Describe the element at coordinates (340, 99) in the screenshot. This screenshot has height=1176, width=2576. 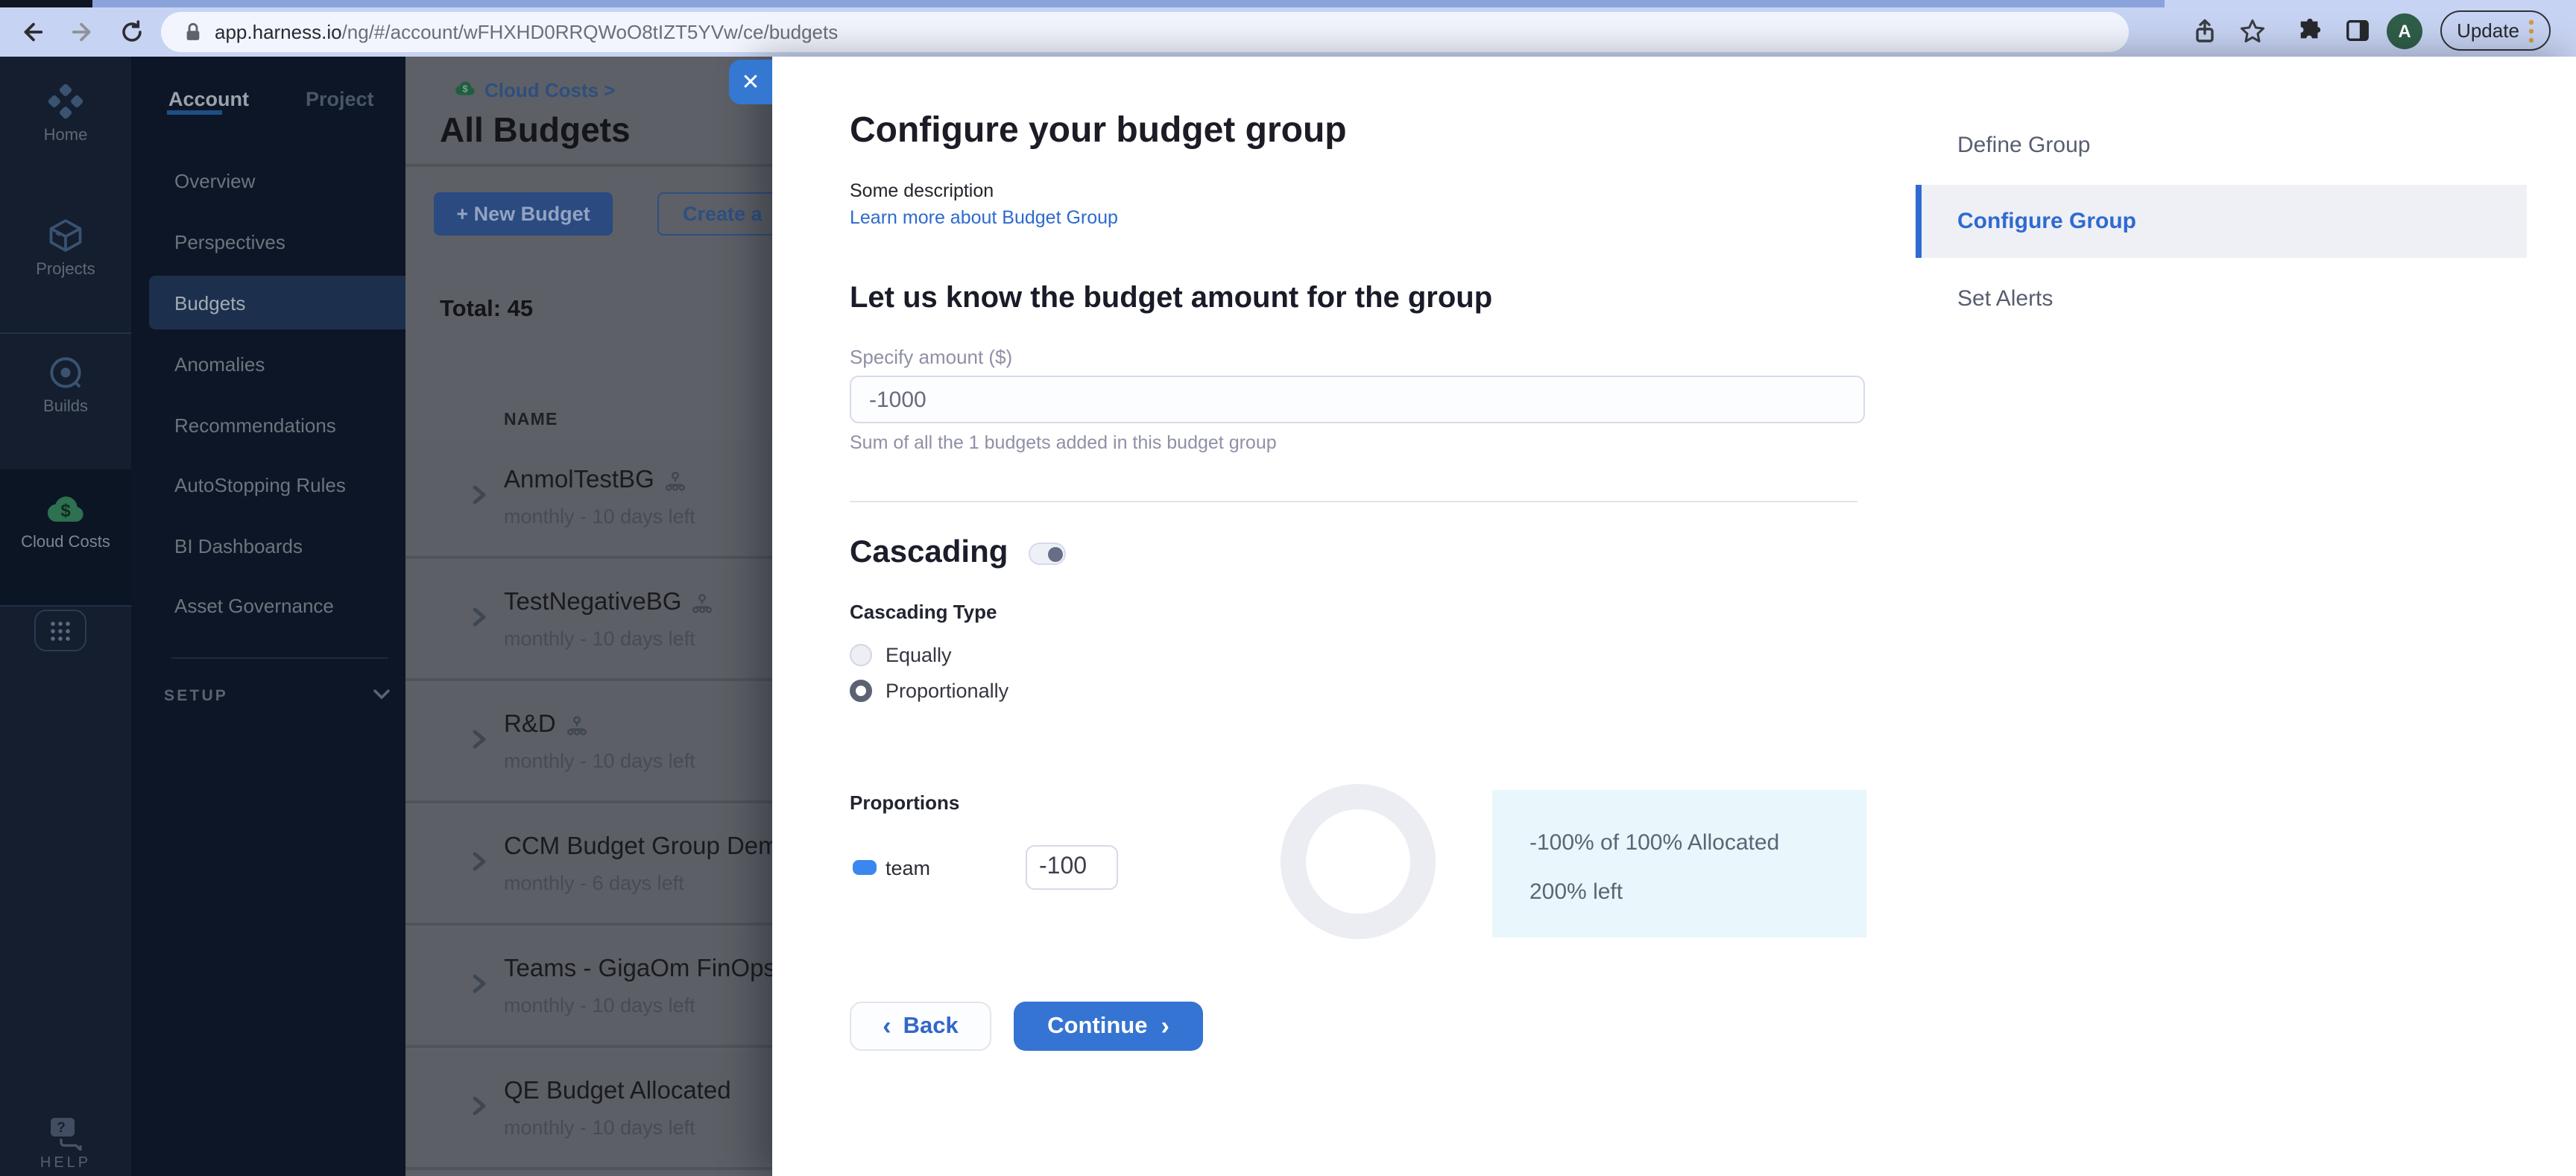
I see `tab-project: Project` at that location.